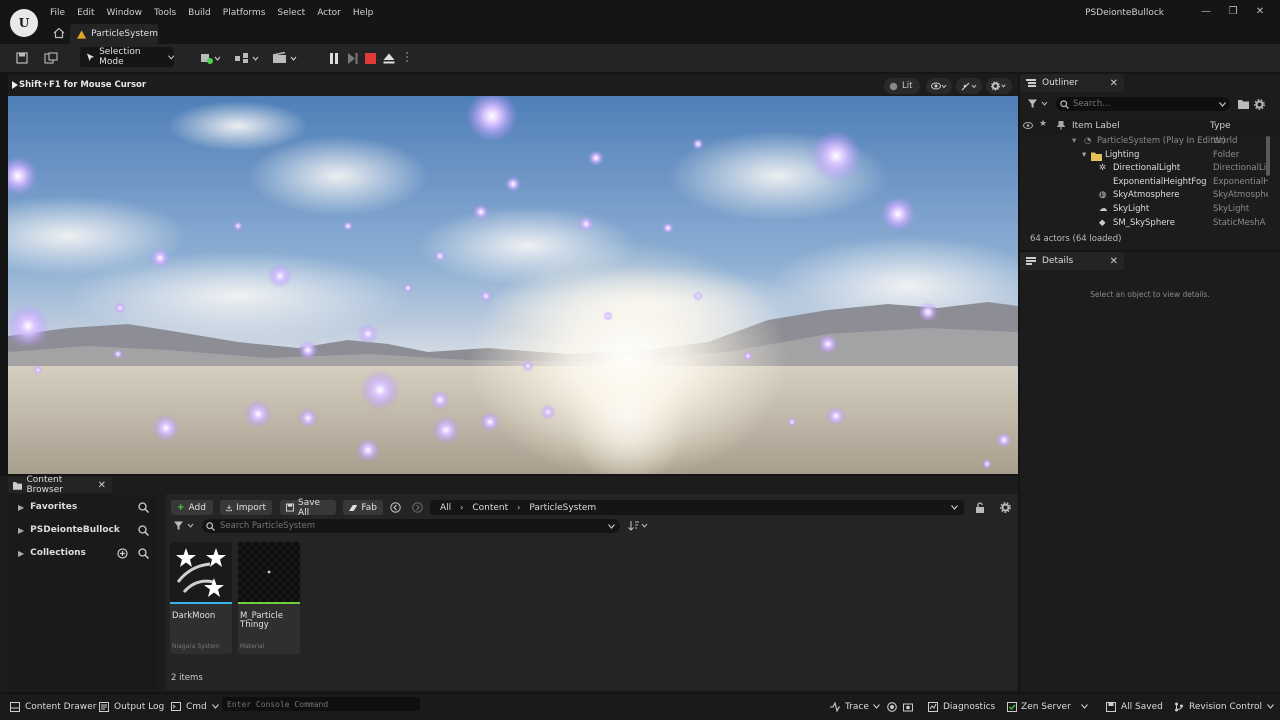 The image size is (1280, 720). I want to click on content-search-box, so click(411, 526).